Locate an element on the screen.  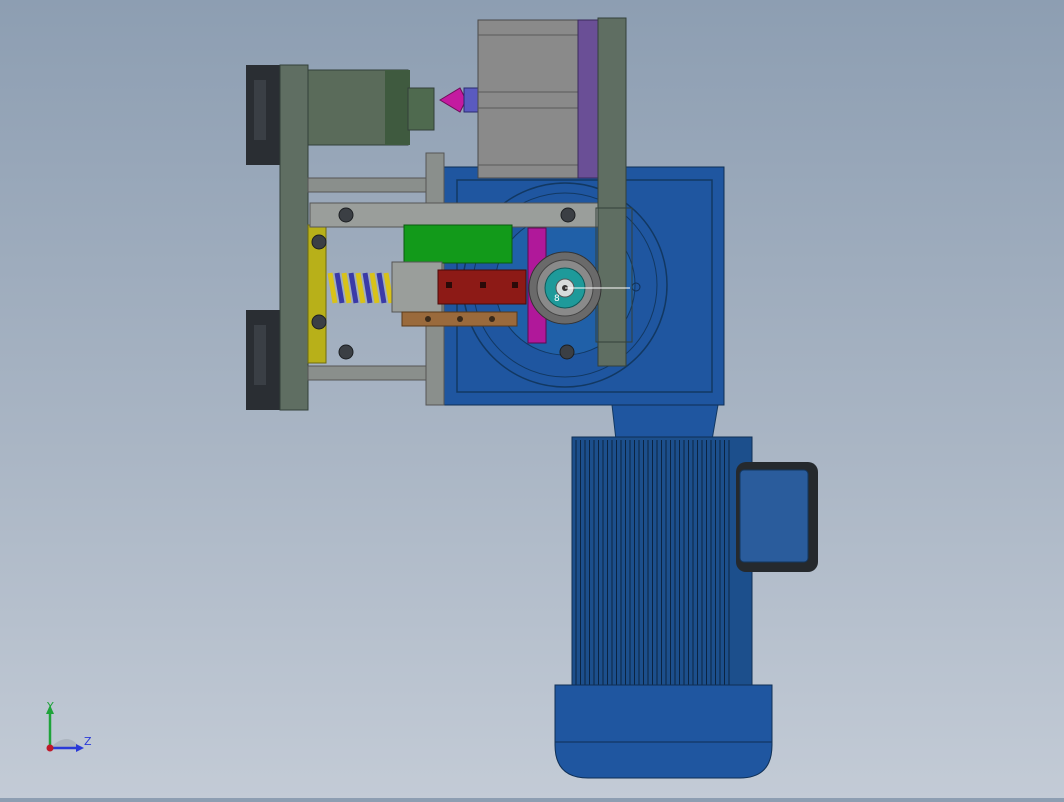
green-block is located at coordinates (458, 244).